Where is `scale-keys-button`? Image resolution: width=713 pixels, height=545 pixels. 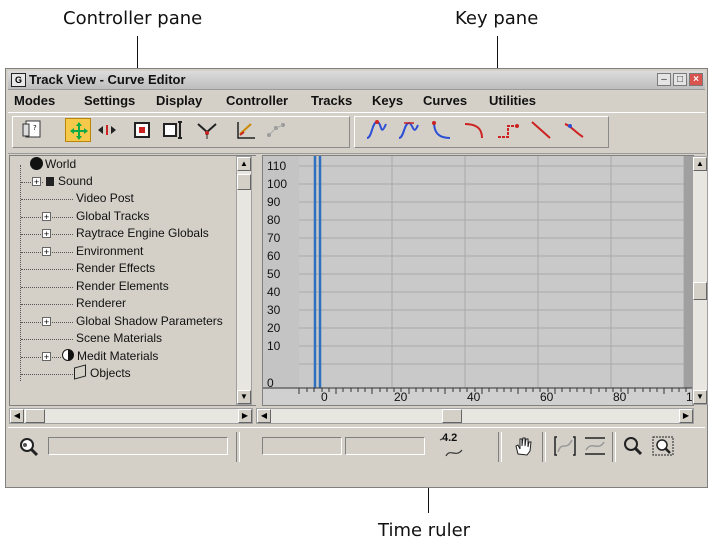 scale-keys-button is located at coordinates (143, 130).